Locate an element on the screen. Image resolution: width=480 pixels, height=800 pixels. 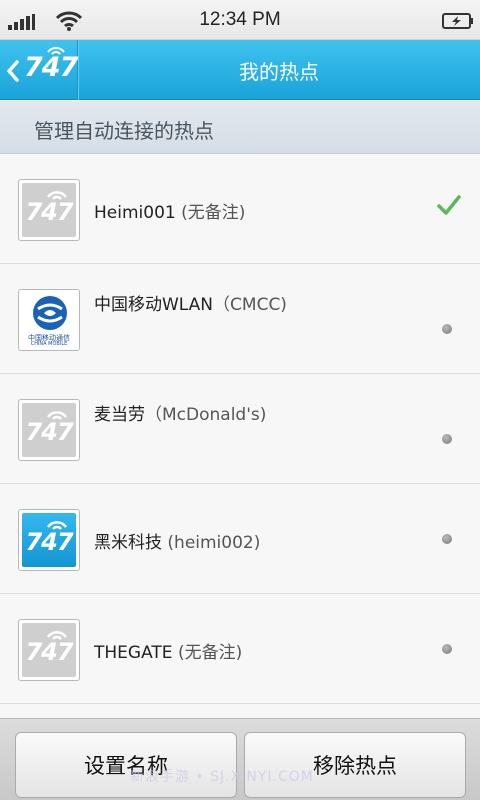
hotspot-item: 747 THEGATE (无备注) is located at coordinates (240, 649).